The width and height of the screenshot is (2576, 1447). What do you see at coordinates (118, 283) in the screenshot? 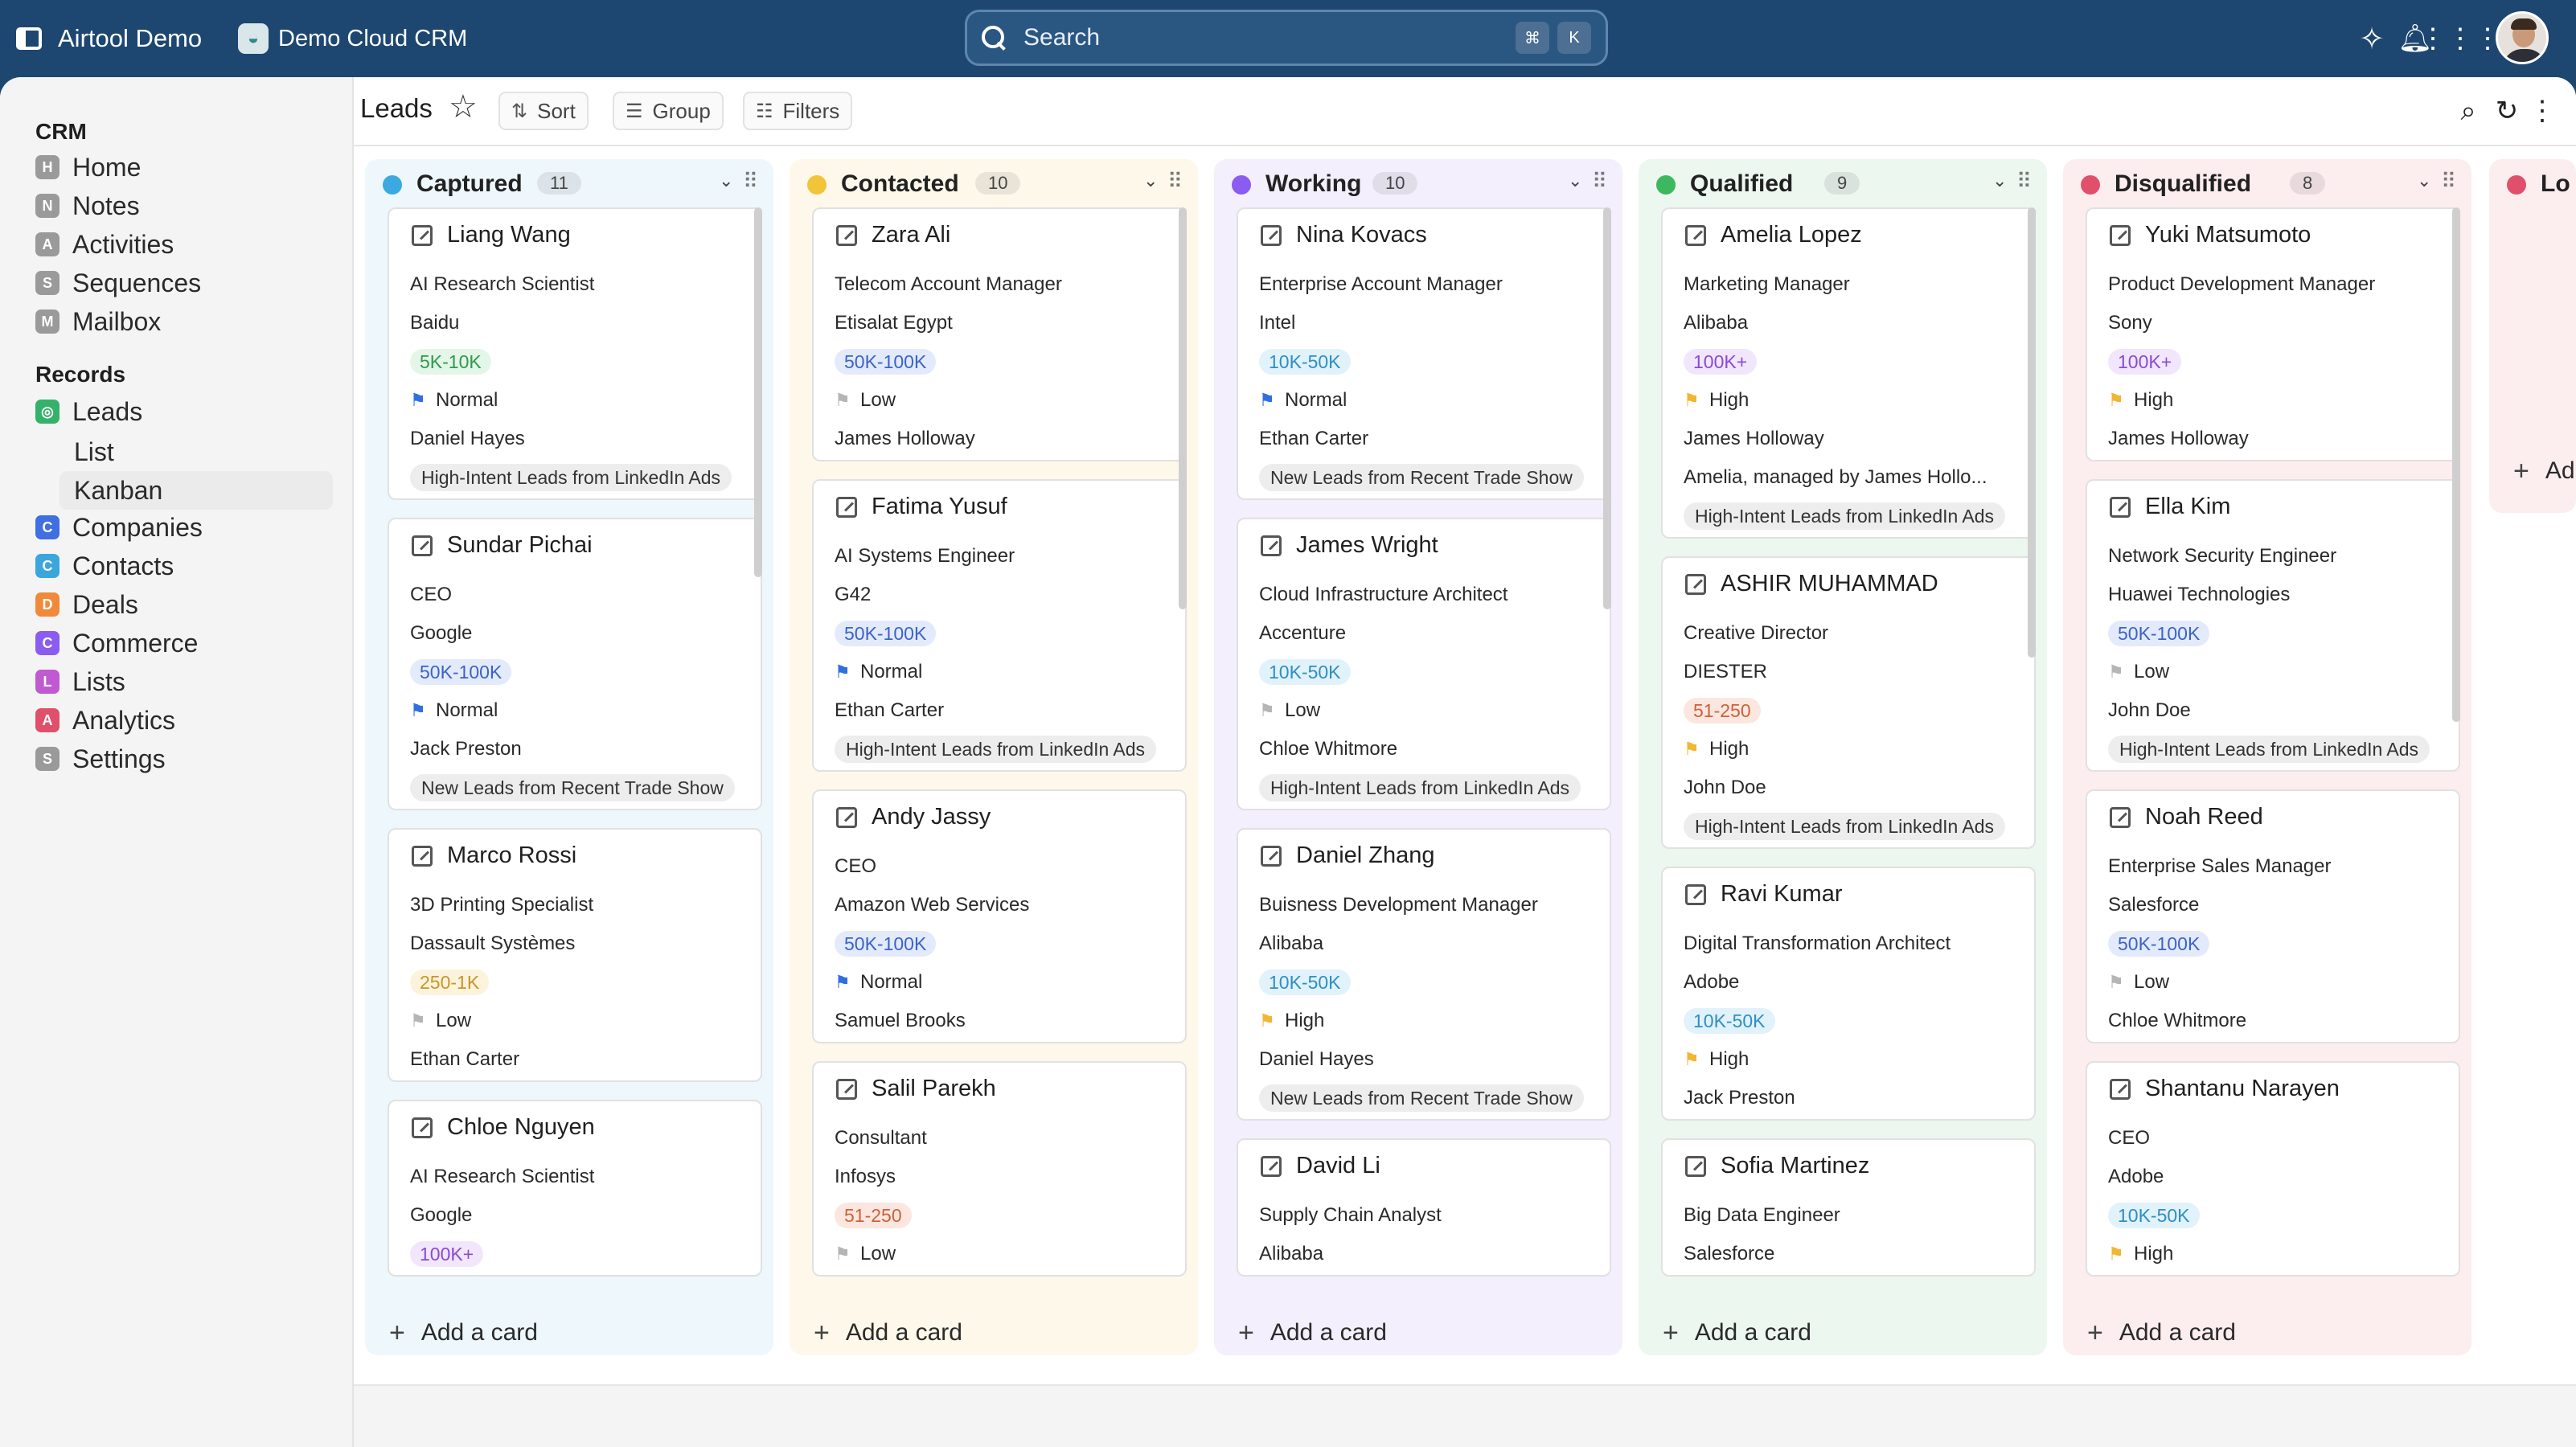
I see `sidebar-item-sequences: S Sequences` at bounding box center [118, 283].